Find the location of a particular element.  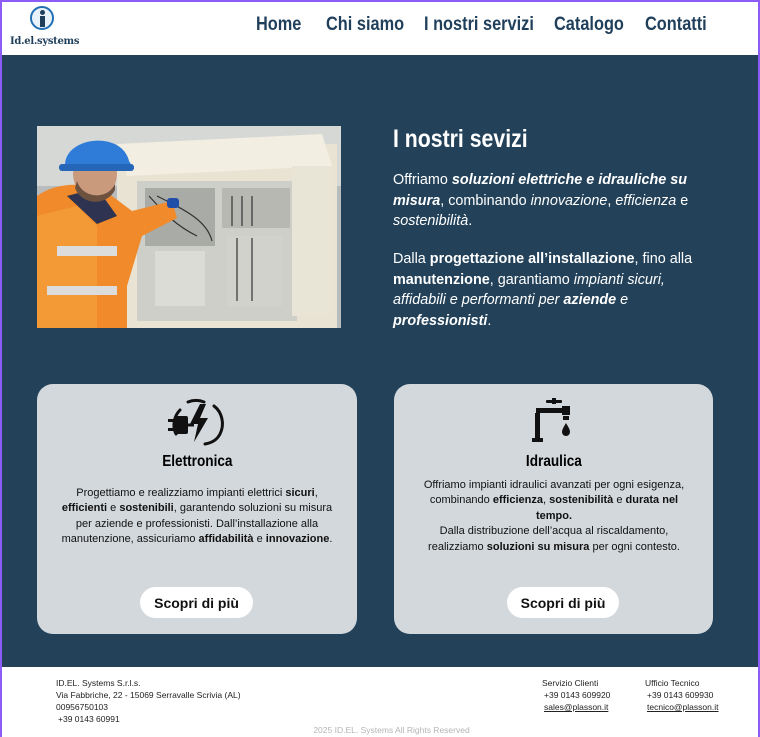

card-title: Idraulica is located at coordinates (553, 462).